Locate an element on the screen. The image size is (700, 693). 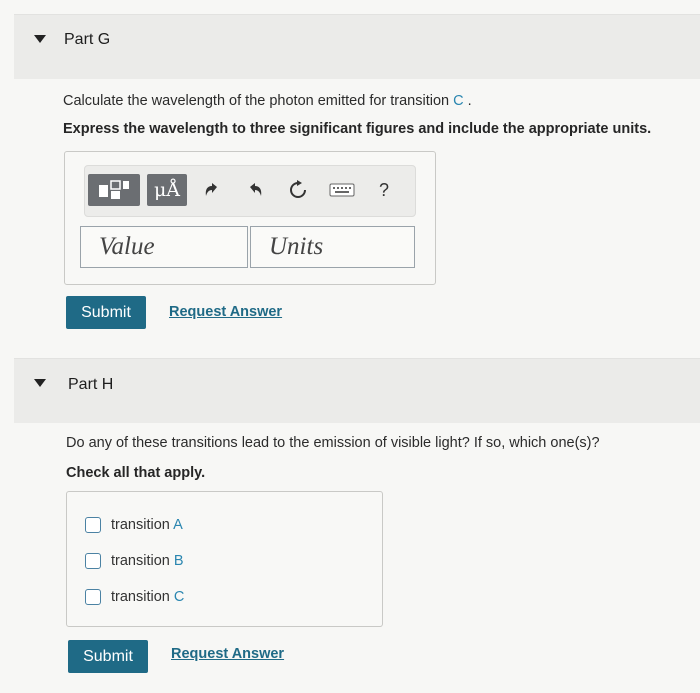
part-g-request-answer-link: Request Answer is located at coordinates (225, 312).